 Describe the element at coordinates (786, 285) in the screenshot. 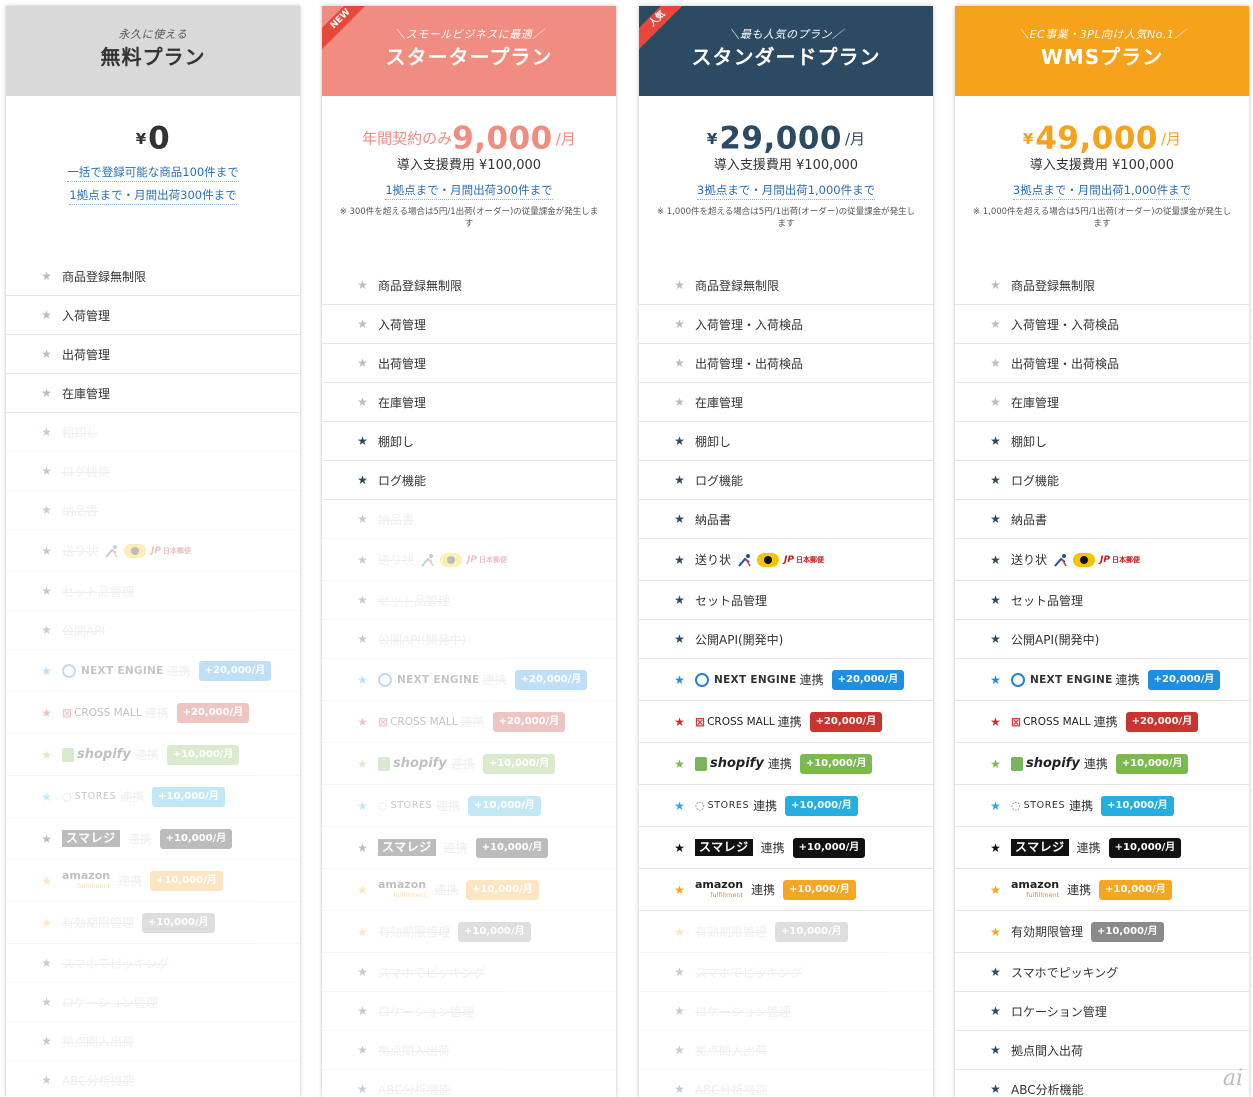

I see `feature-row: ★ 商品登録無制限` at that location.